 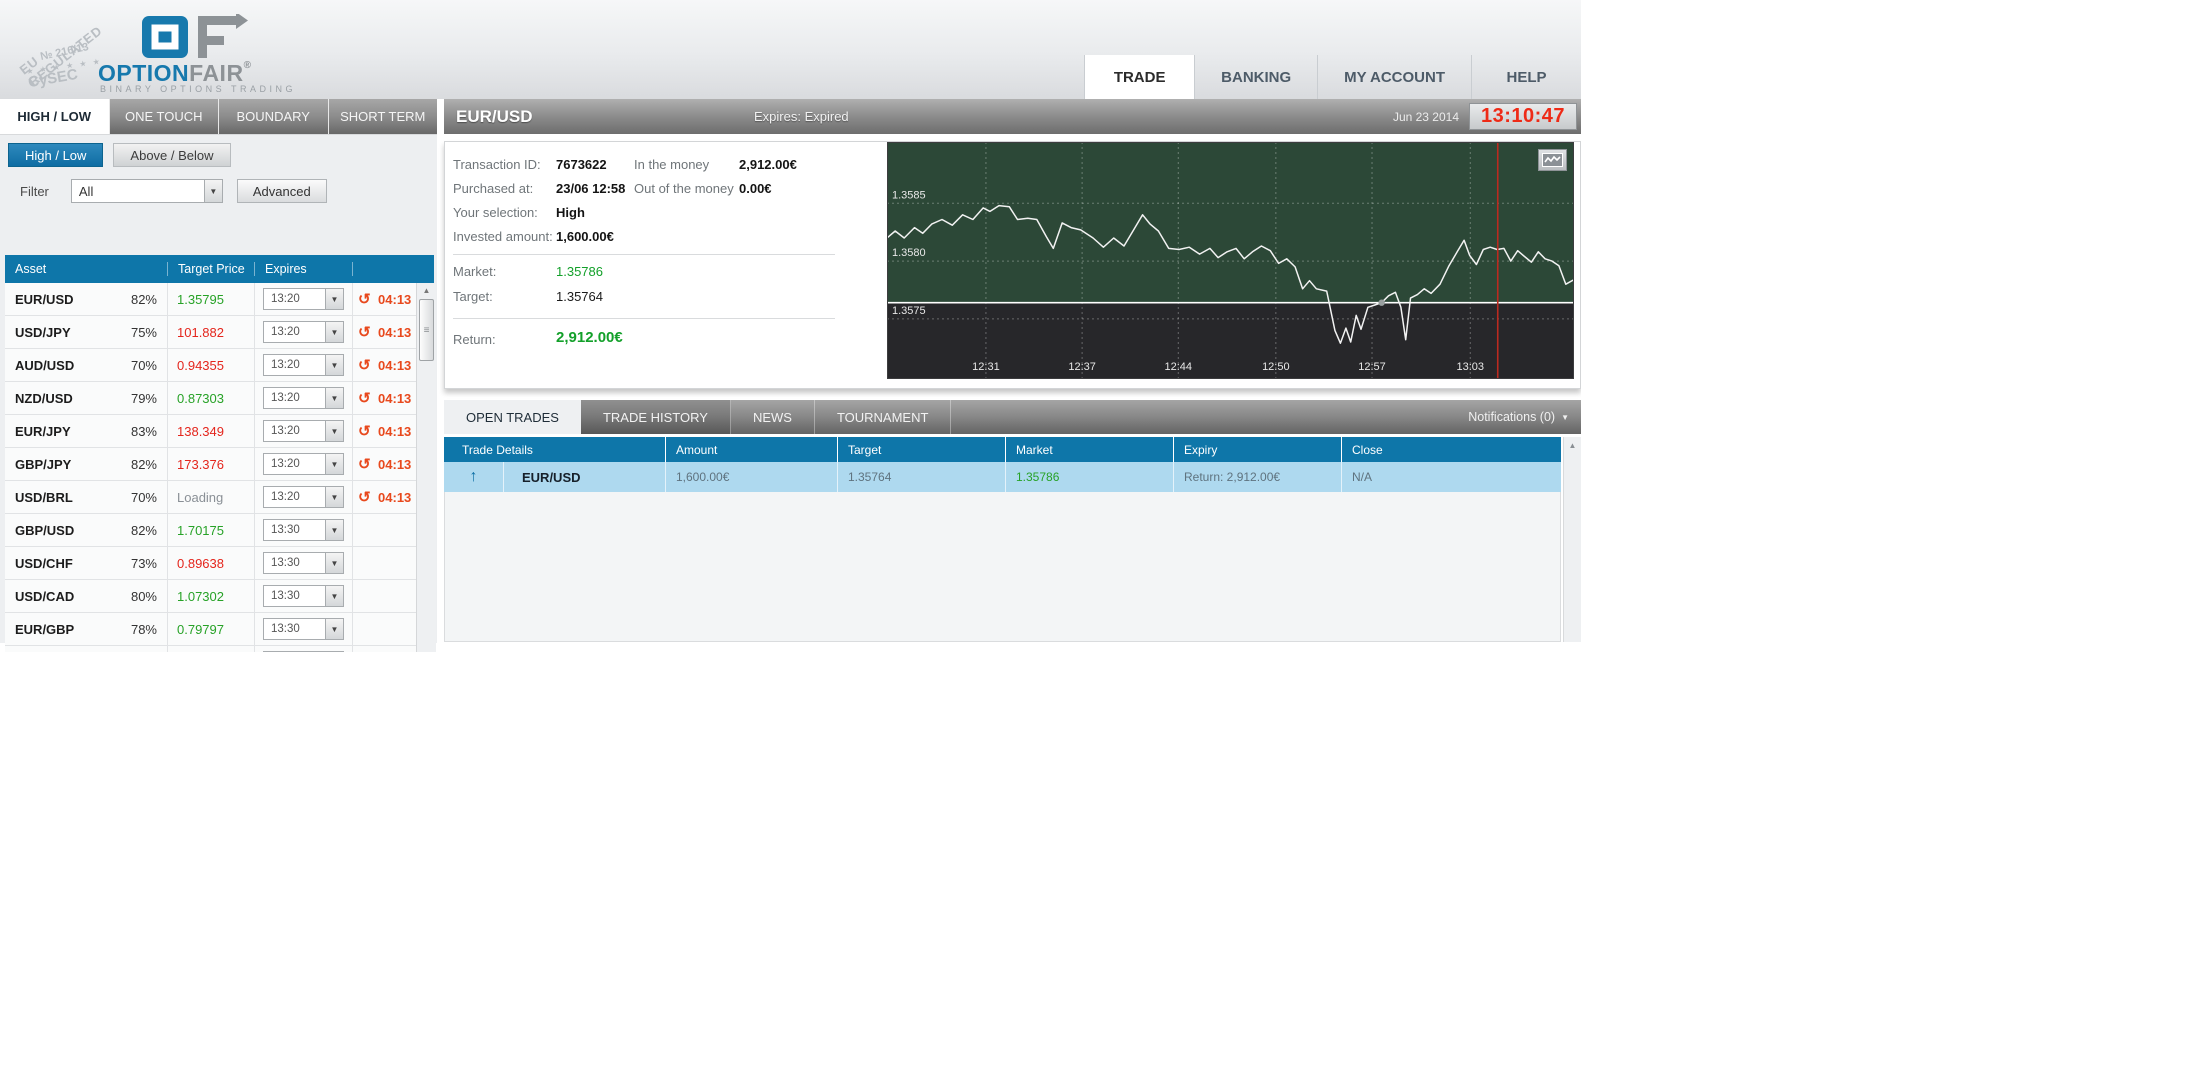 What do you see at coordinates (1552, 160) in the screenshot?
I see `chart-type-button` at bounding box center [1552, 160].